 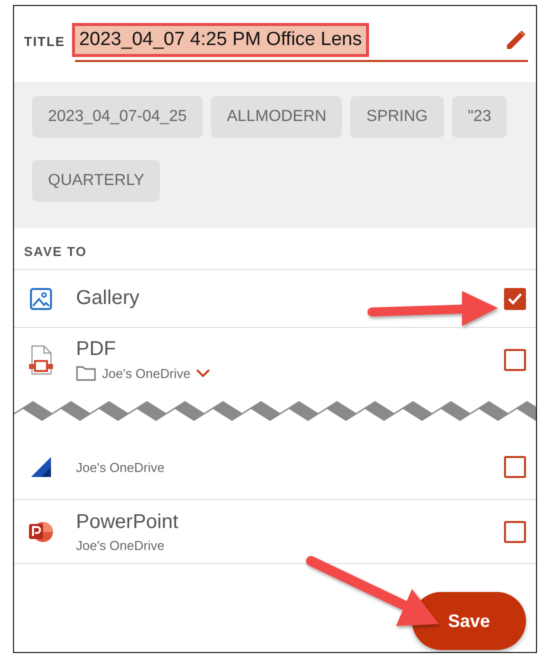 I want to click on title-field: 2023_04_07 4:25 PM Office Lens, so click(x=301, y=41).